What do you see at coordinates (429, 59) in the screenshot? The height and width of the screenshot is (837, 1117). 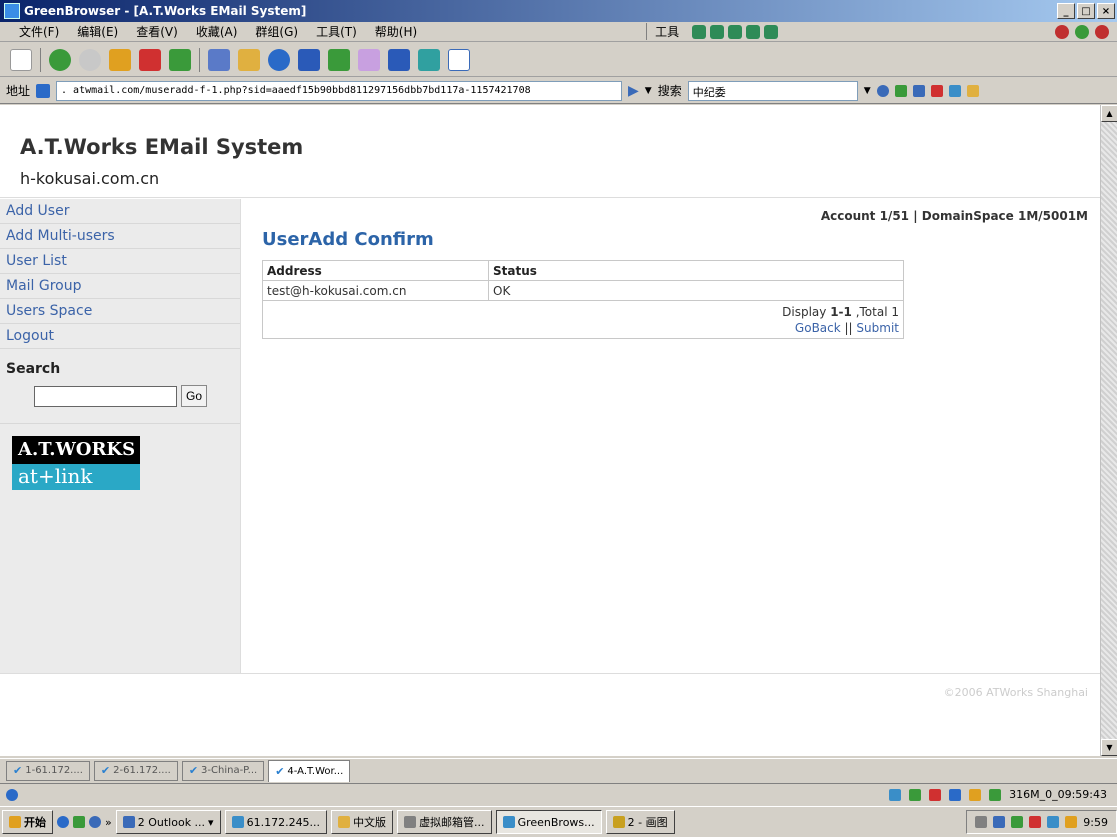 I see `screen-icon` at bounding box center [429, 59].